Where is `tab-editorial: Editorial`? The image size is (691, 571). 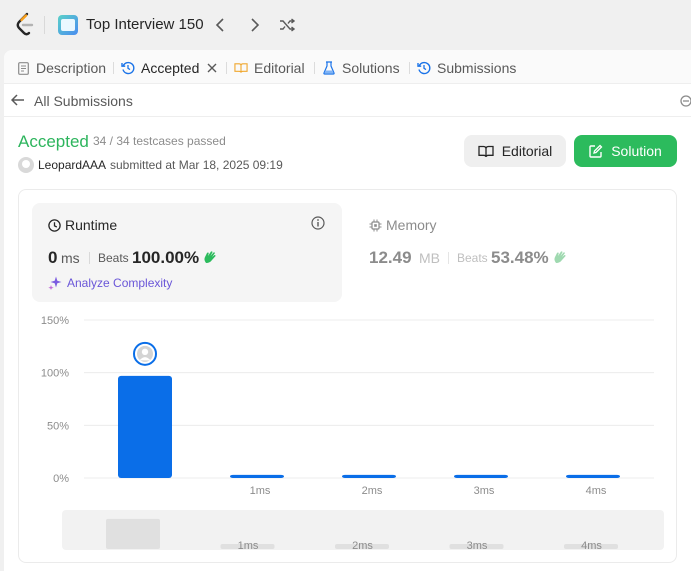
tab-editorial: Editorial is located at coordinates (269, 68).